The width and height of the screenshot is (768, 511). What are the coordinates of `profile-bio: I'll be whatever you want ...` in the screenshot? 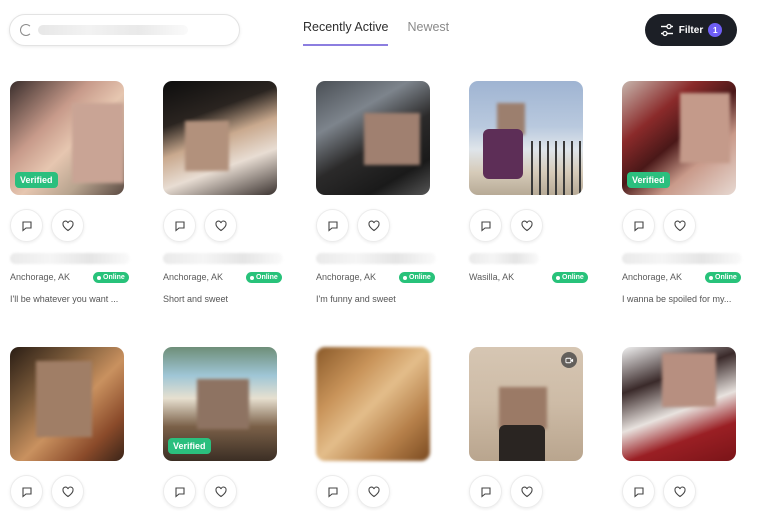 It's located at (64, 299).